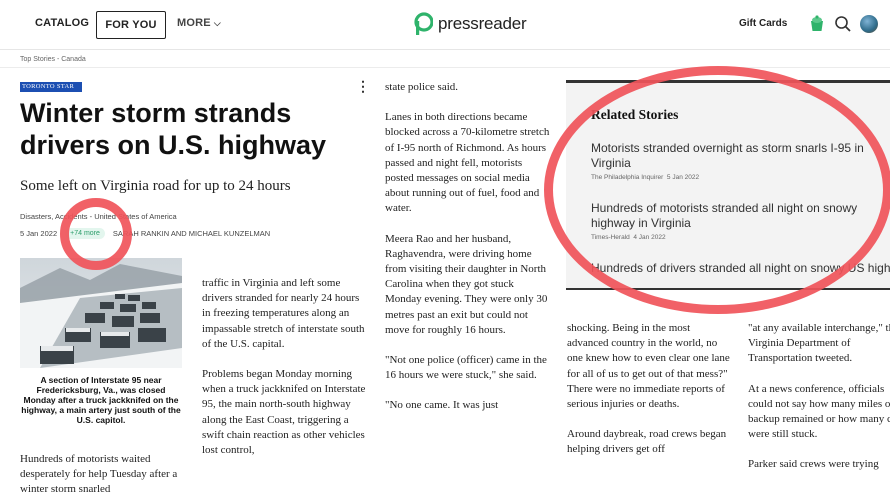  Describe the element at coordinates (763, 23) in the screenshot. I see `gift-cards-link: Gift Cards` at that location.